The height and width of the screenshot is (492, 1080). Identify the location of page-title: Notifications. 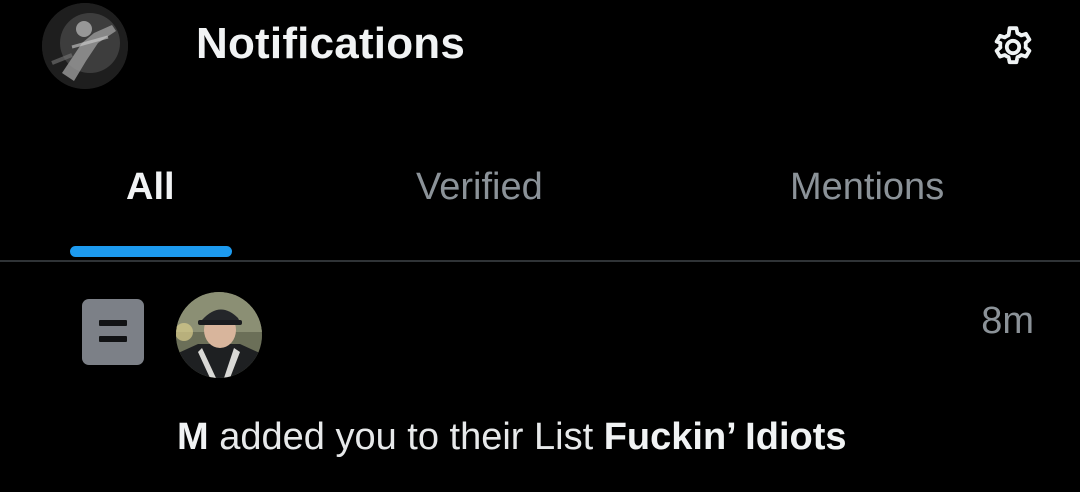
(331, 43).